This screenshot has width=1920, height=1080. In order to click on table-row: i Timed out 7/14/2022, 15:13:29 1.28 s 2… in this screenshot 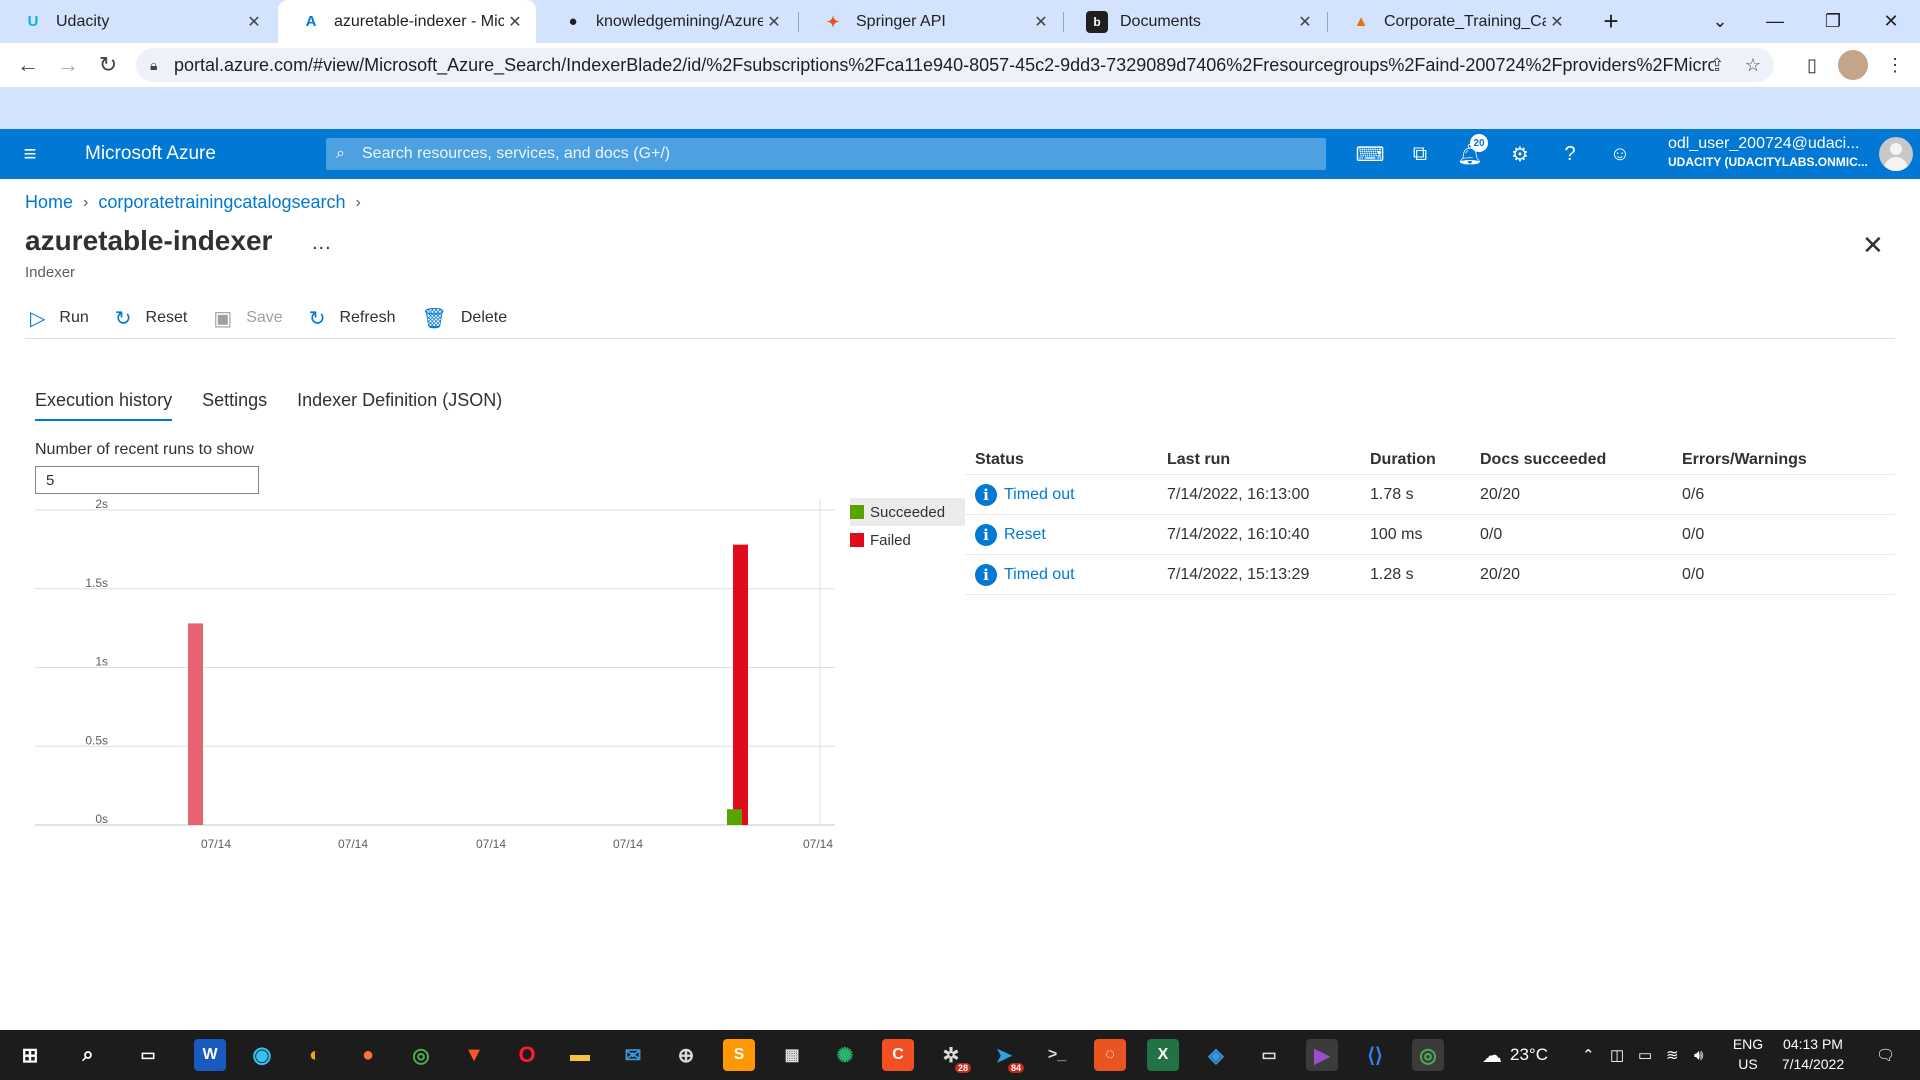, I will do `click(1430, 575)`.